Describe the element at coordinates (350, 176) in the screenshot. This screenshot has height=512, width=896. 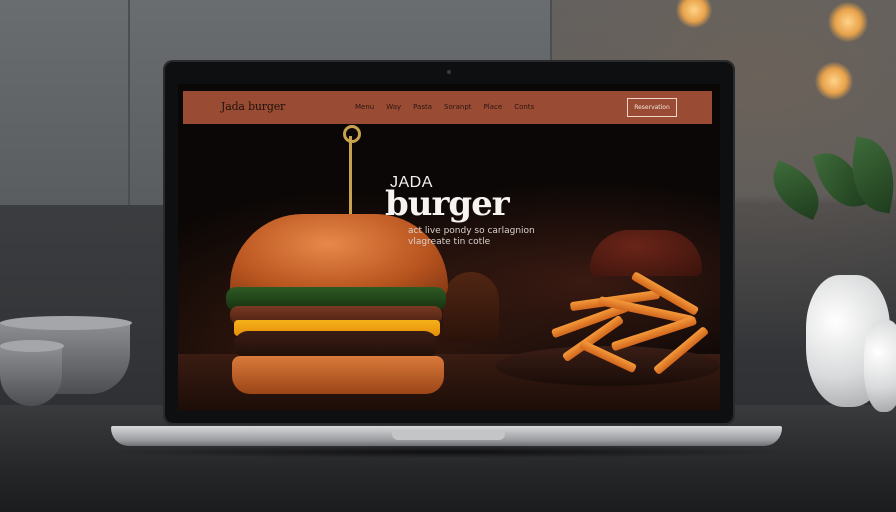
I see `toothpick` at that location.